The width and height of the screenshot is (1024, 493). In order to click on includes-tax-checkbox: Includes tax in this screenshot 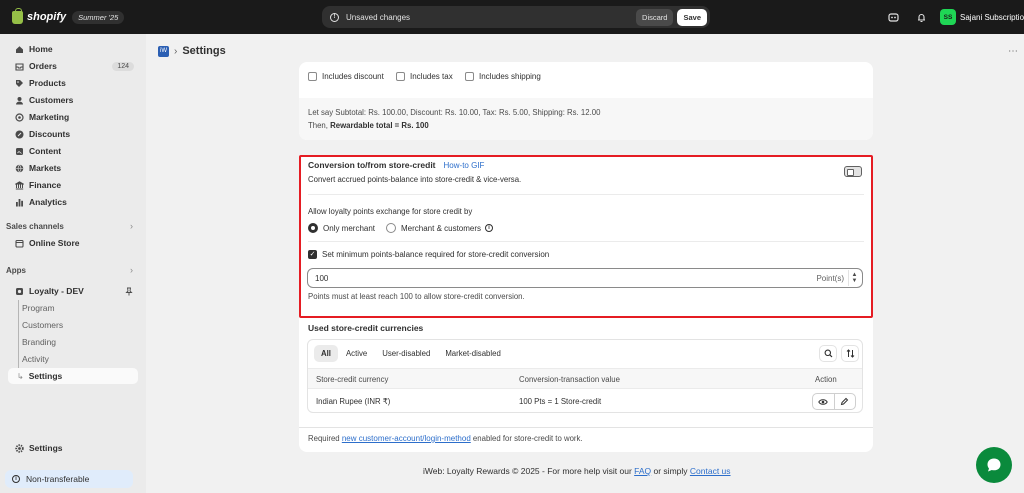, I will do `click(424, 76)`.